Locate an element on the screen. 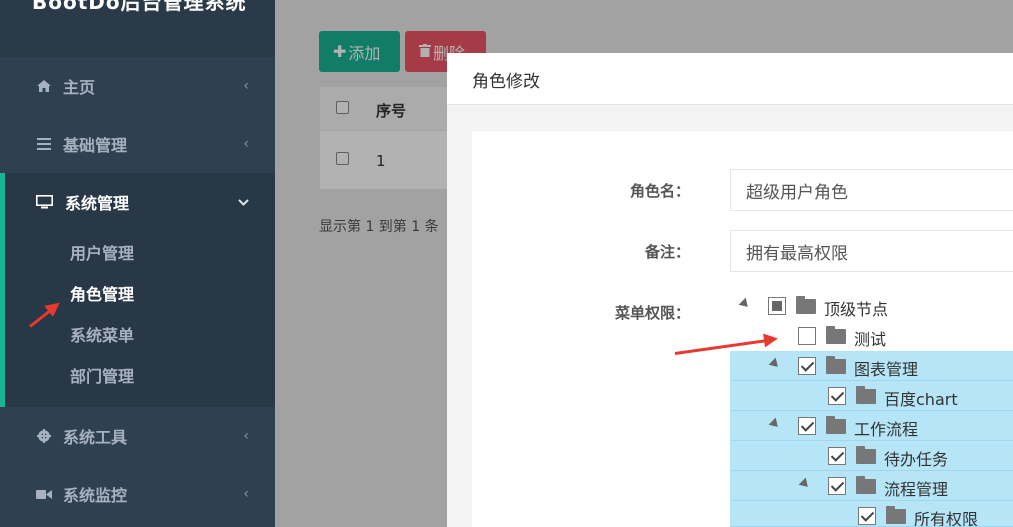  sidebar-item-basic: 基础管理 ‹ is located at coordinates (137, 144).